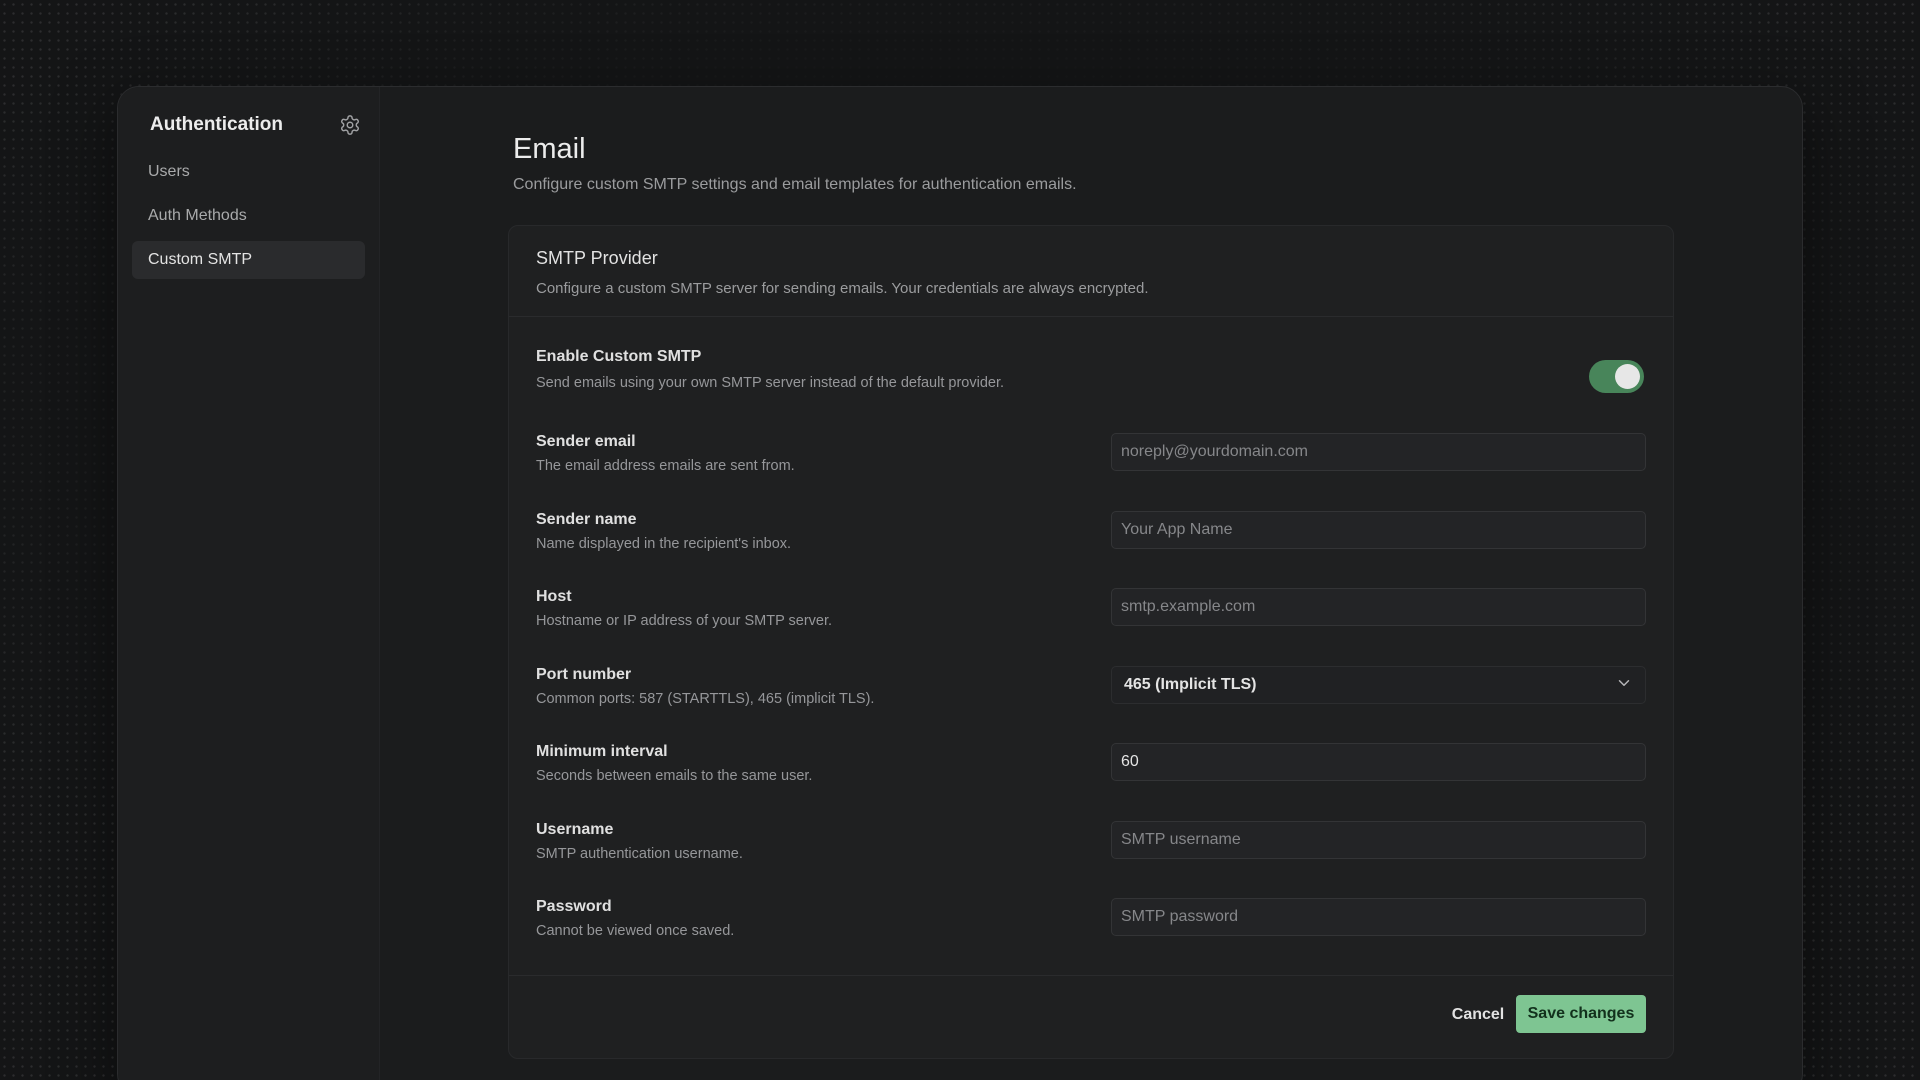  I want to click on save-changes-button: Save changes, so click(1581, 1014).